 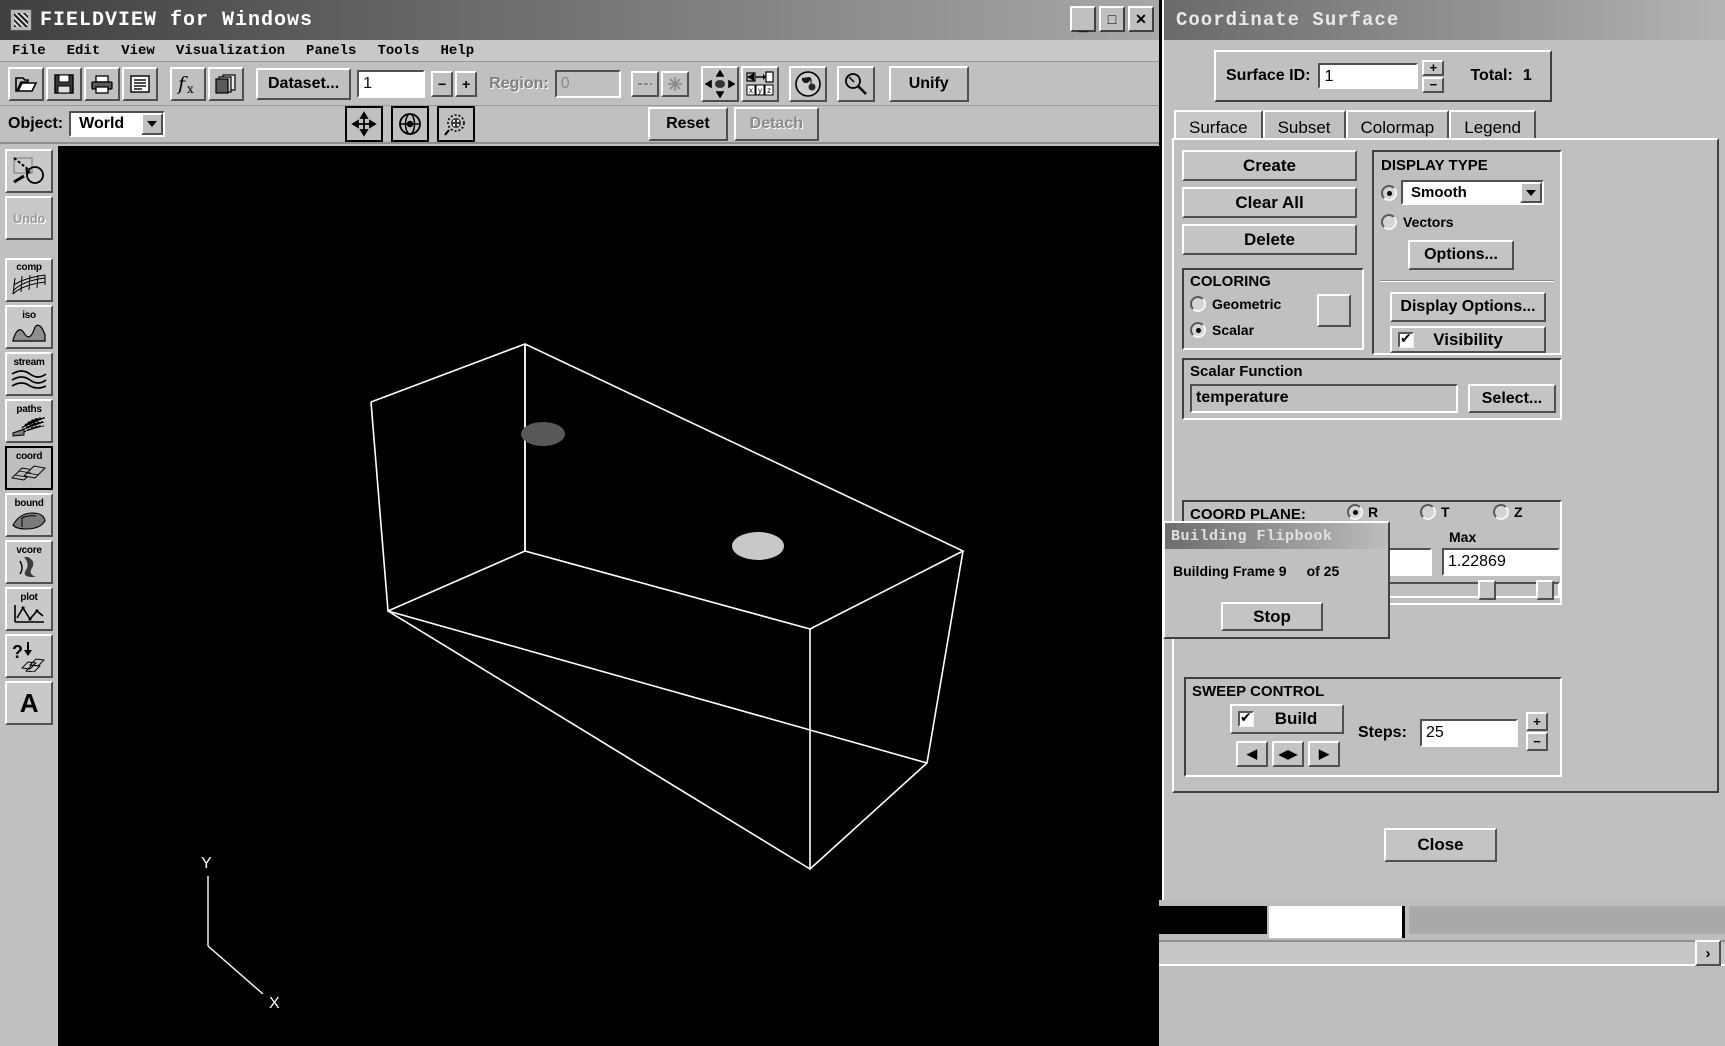 I want to click on coord-plane-t-radio, so click(x=1428, y=512).